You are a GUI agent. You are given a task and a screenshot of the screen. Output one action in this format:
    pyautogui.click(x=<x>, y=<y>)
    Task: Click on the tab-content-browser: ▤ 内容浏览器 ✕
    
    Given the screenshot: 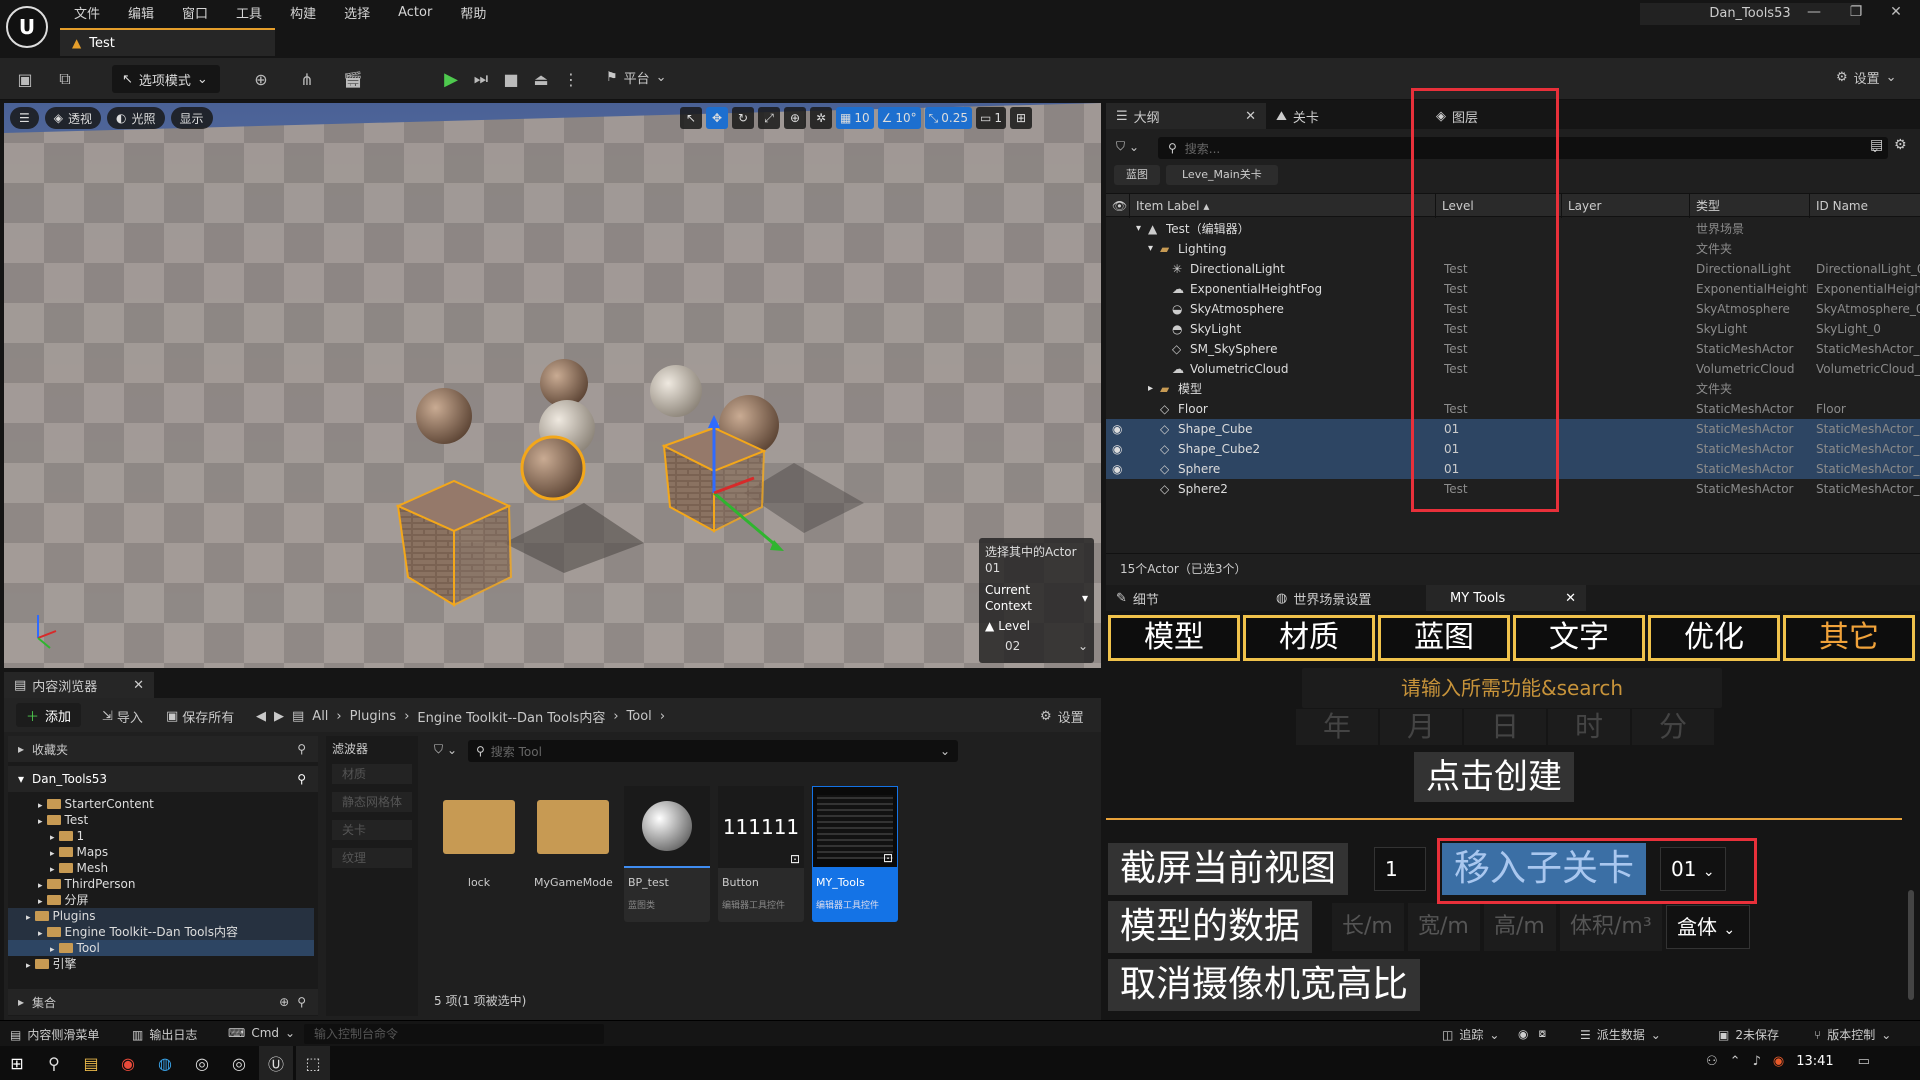 What is the action you would take?
    pyautogui.click(x=79, y=685)
    